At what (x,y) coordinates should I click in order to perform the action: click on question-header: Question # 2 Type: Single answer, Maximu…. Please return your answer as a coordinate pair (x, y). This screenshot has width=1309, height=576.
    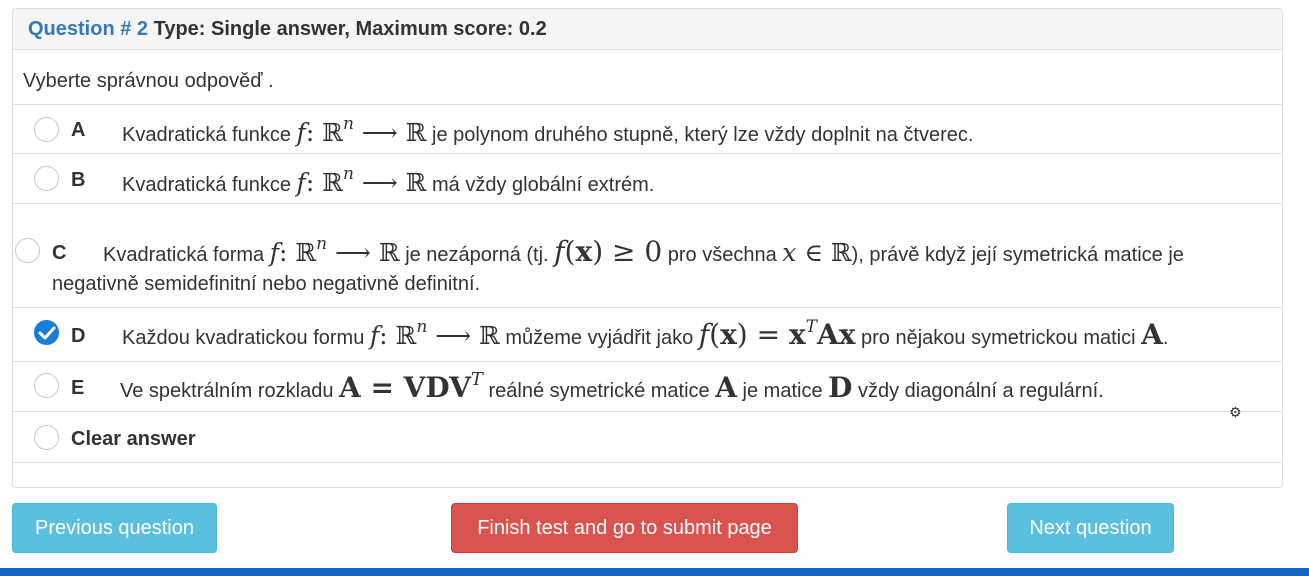
    Looking at the image, I should click on (647, 29).